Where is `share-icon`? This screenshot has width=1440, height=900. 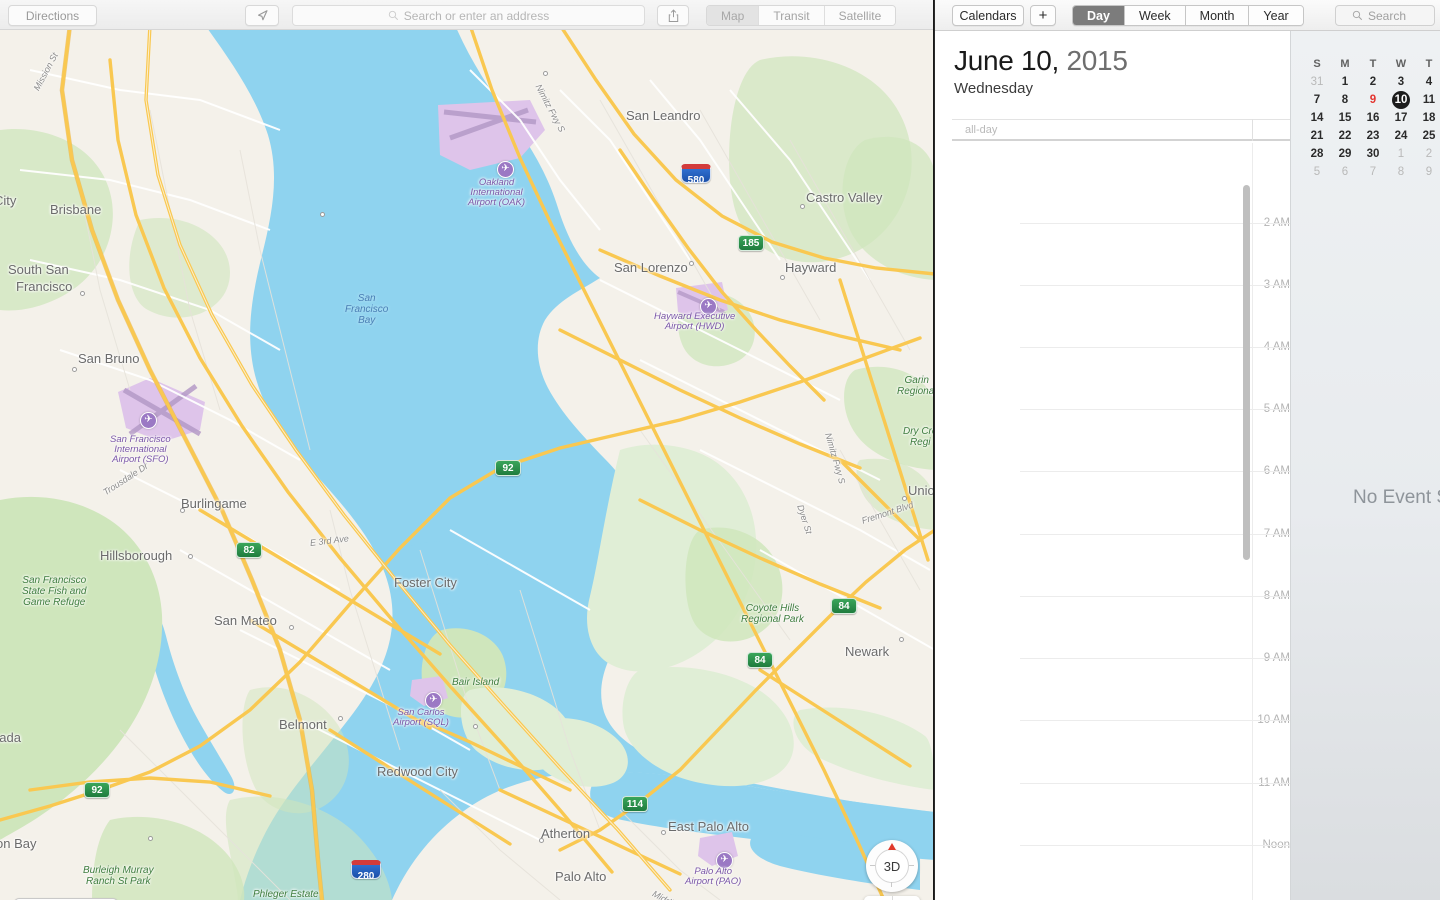 share-icon is located at coordinates (673, 15).